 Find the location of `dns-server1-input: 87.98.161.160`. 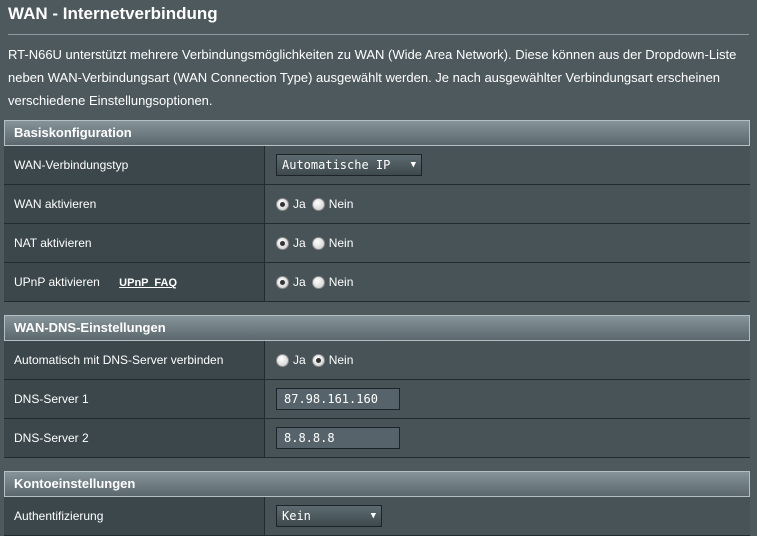

dns-server1-input: 87.98.161.160 is located at coordinates (338, 399).